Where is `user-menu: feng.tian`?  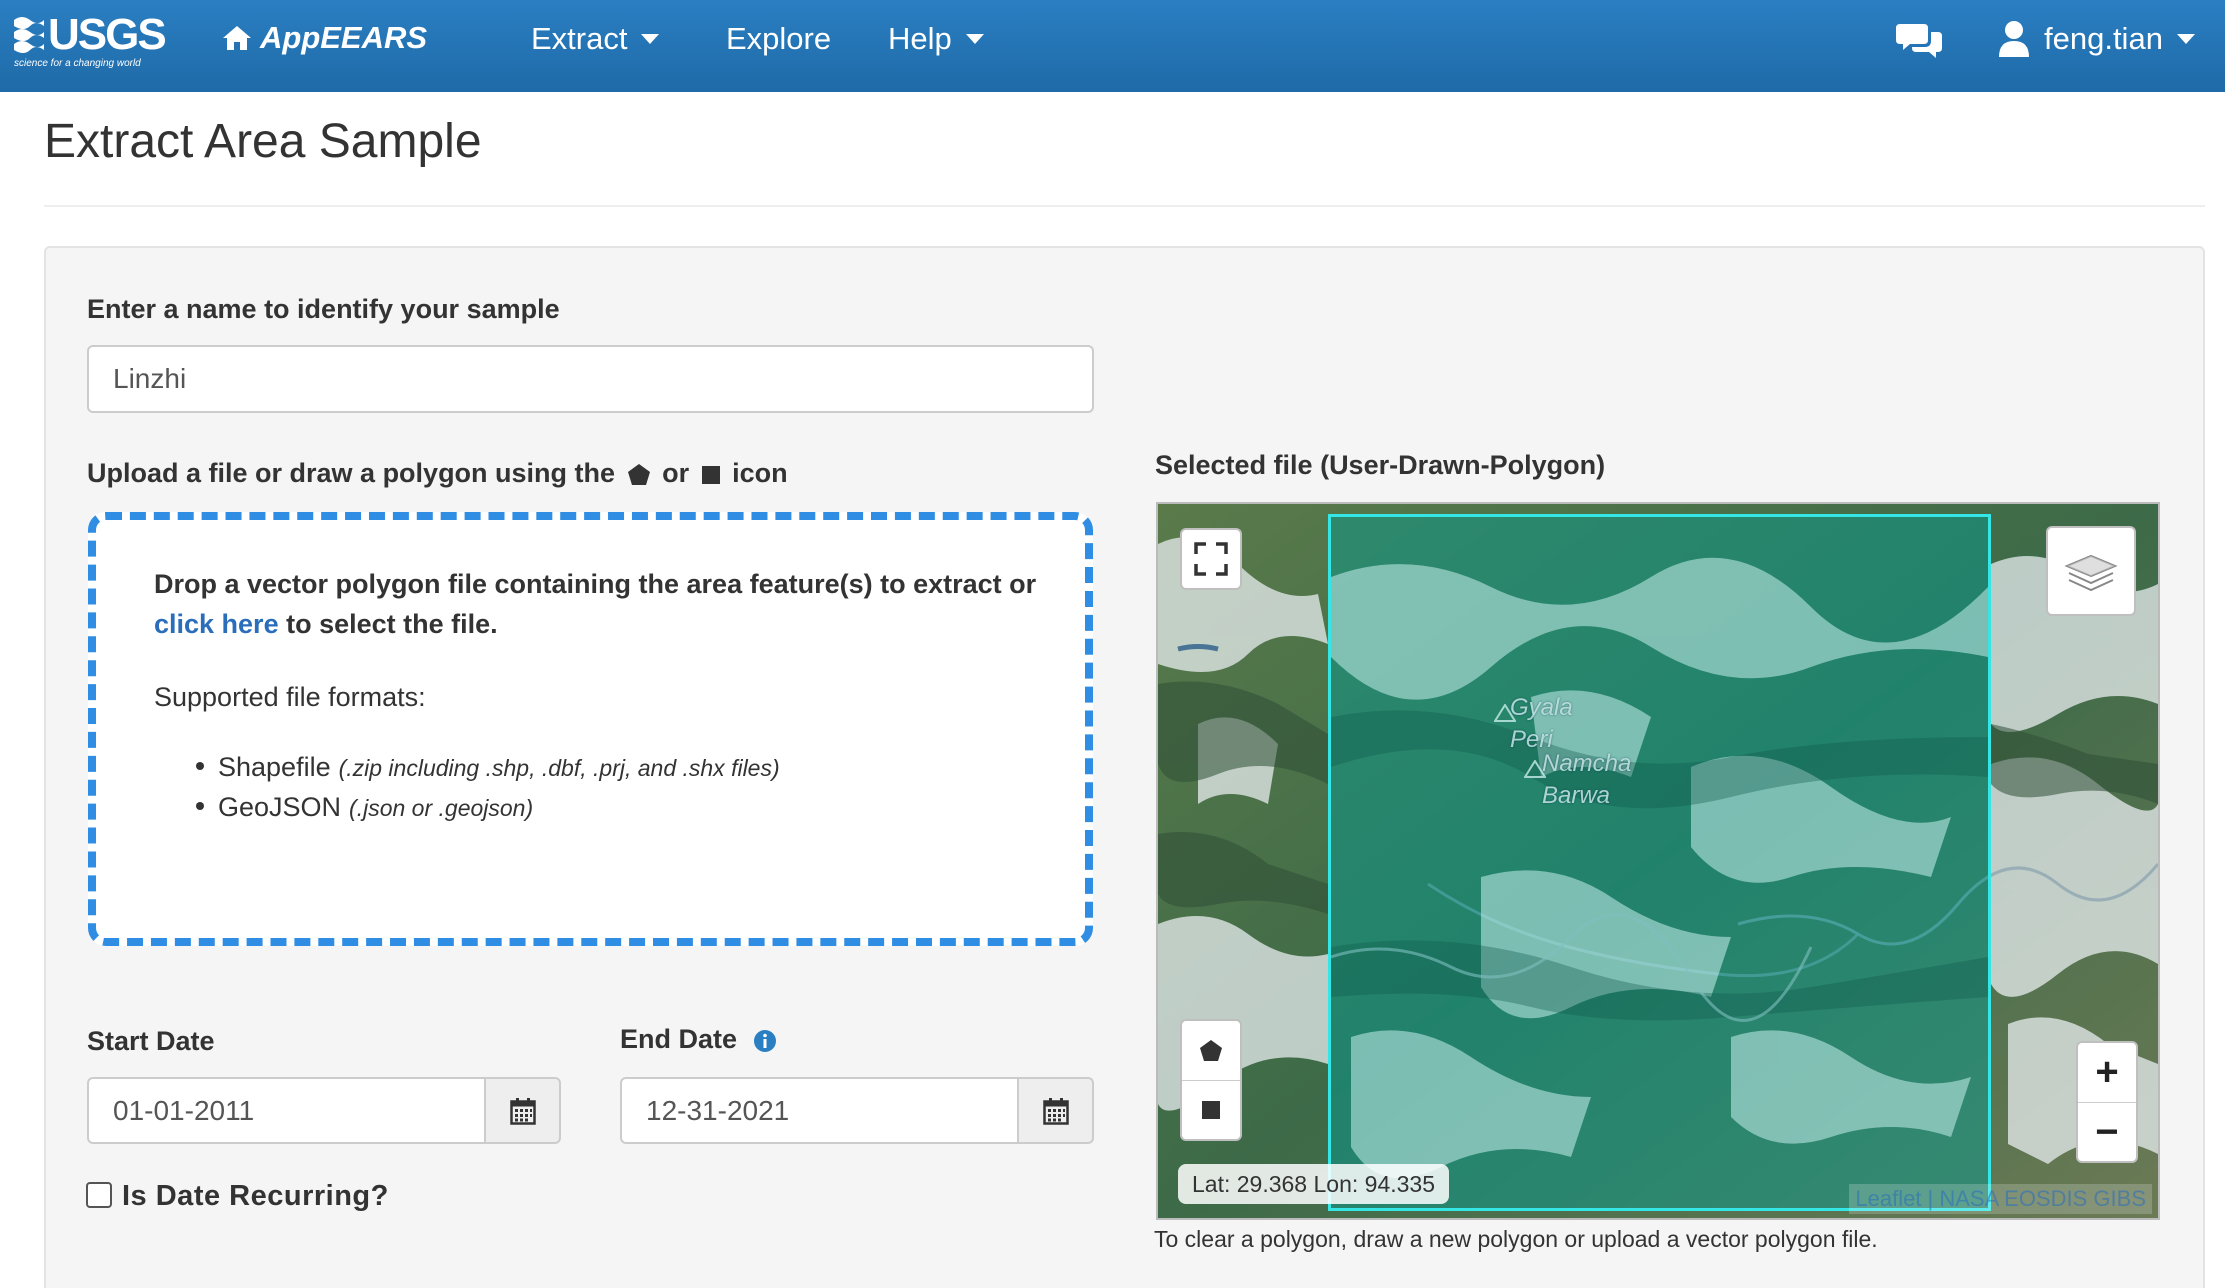
user-menu: feng.tian is located at coordinates (2096, 39).